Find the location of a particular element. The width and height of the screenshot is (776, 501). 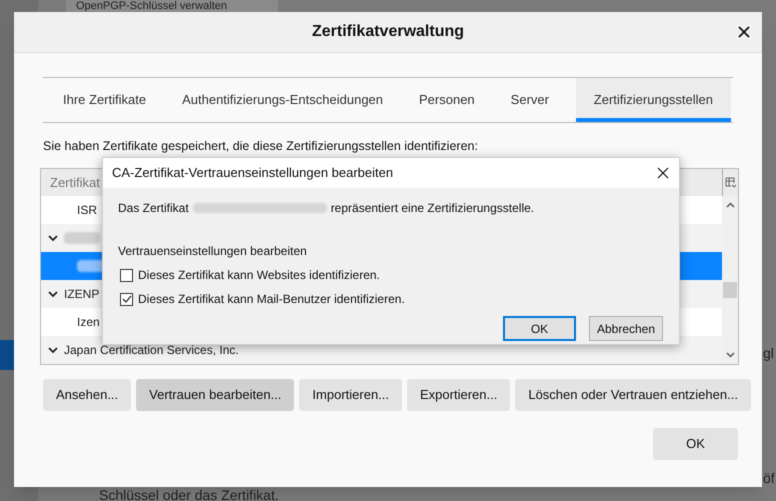

background-text: öf is located at coordinates (769, 478).